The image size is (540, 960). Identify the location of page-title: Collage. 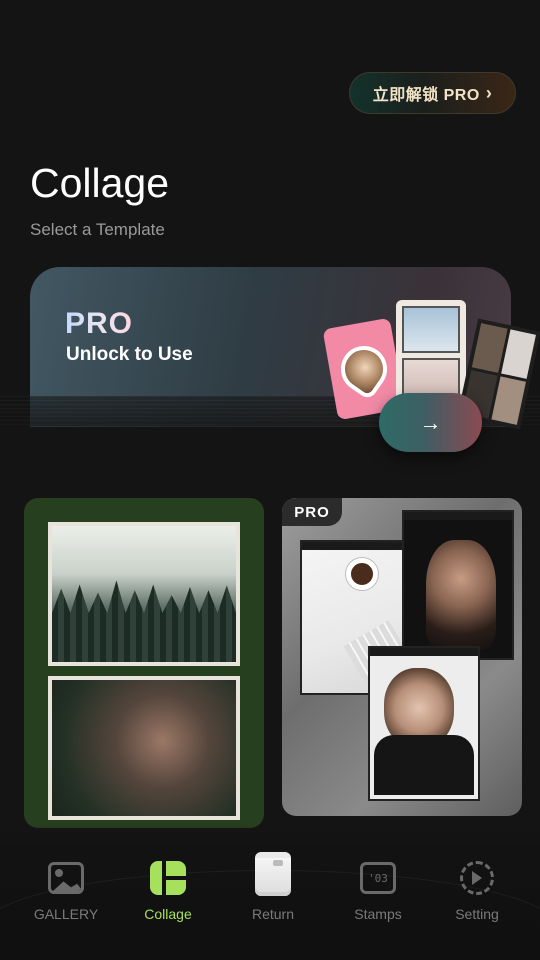
(100, 183).